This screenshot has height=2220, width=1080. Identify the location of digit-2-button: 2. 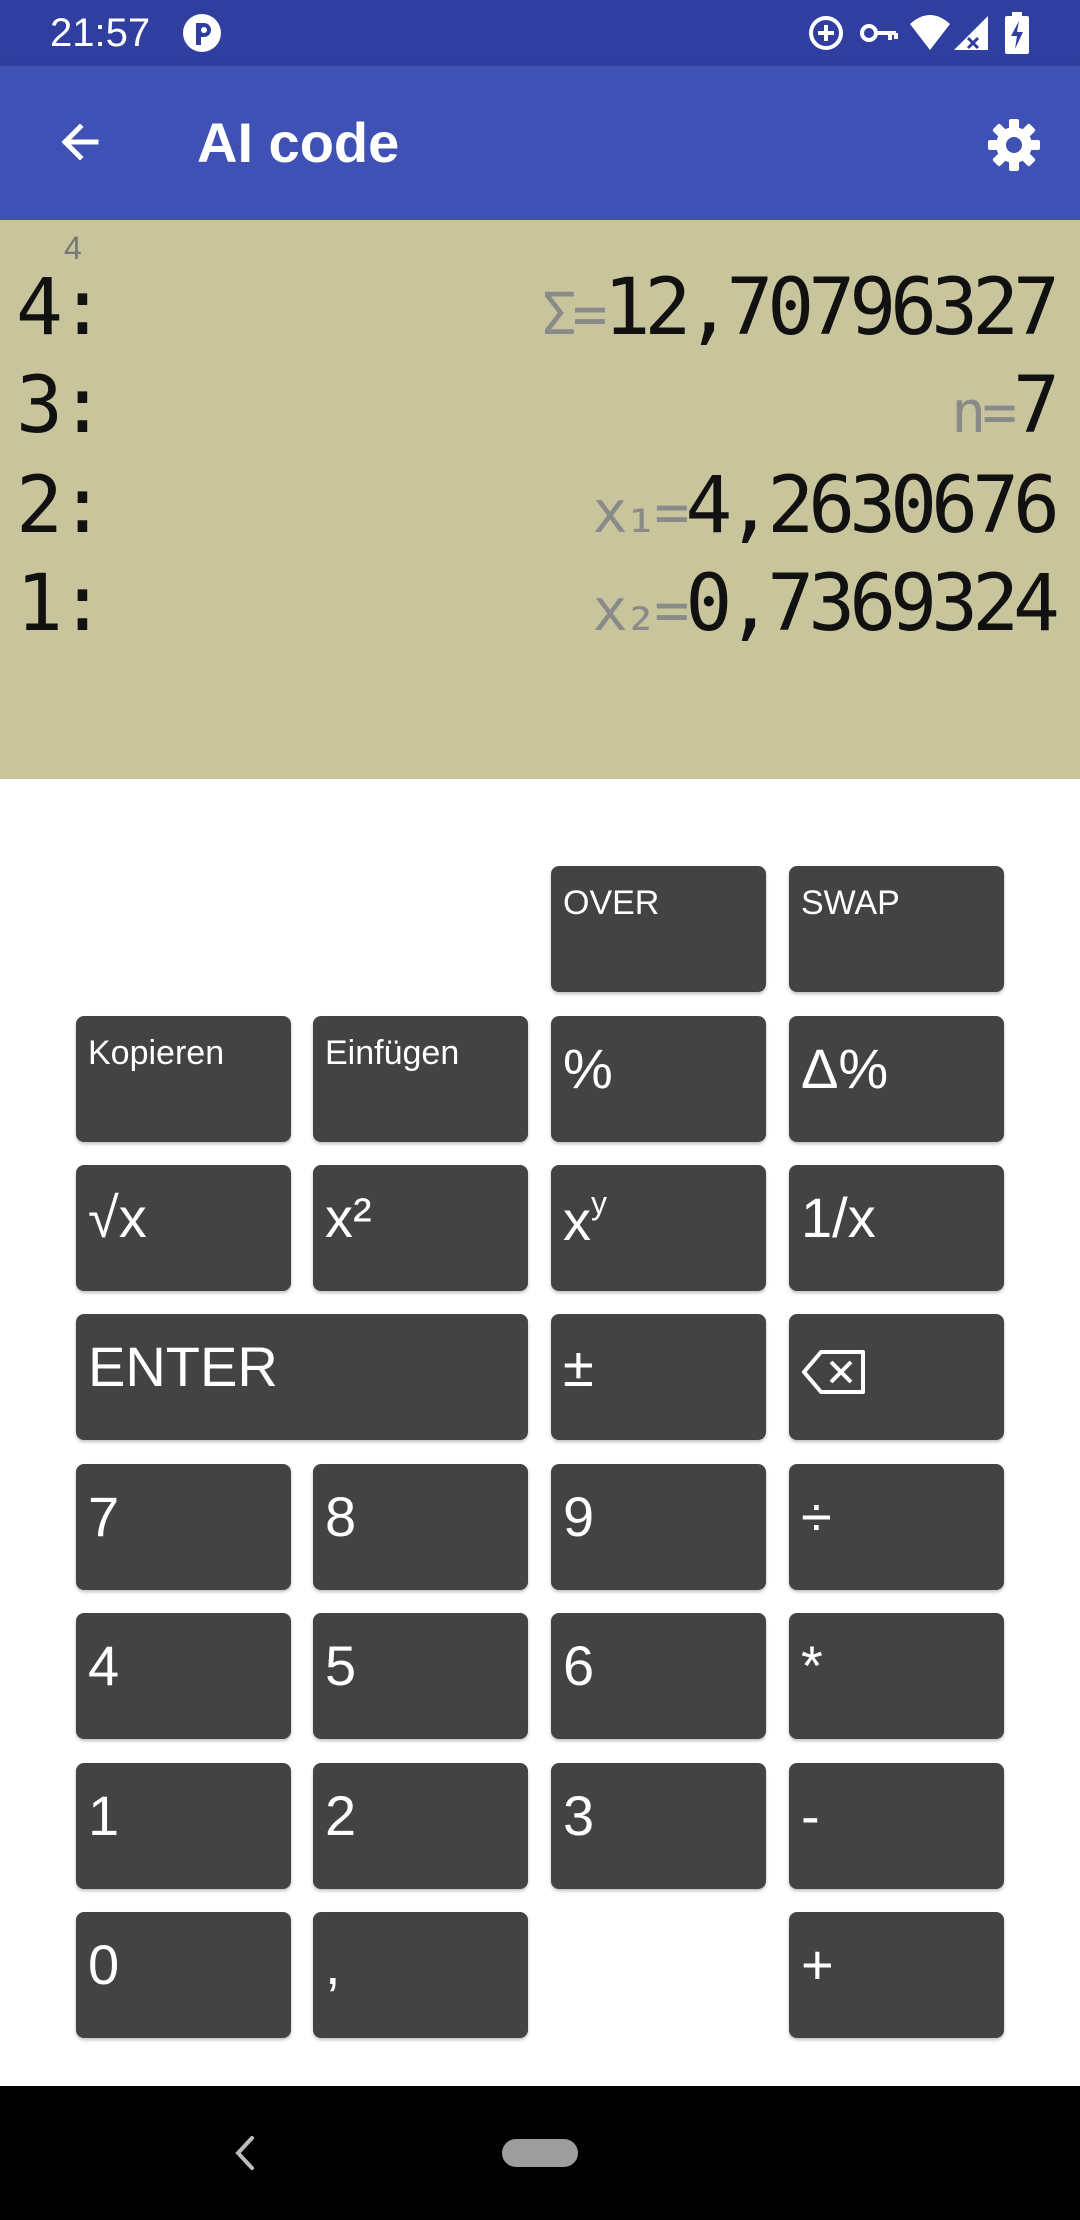
(420, 1826).